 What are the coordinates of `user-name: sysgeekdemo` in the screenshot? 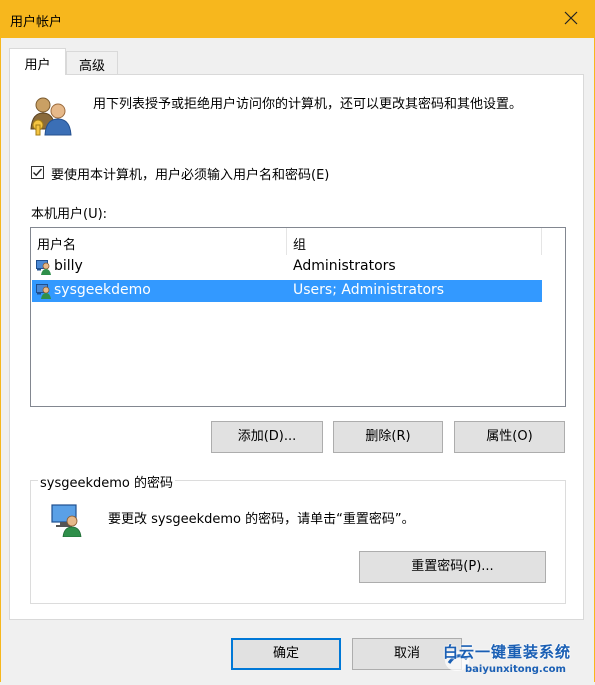 It's located at (102, 290).